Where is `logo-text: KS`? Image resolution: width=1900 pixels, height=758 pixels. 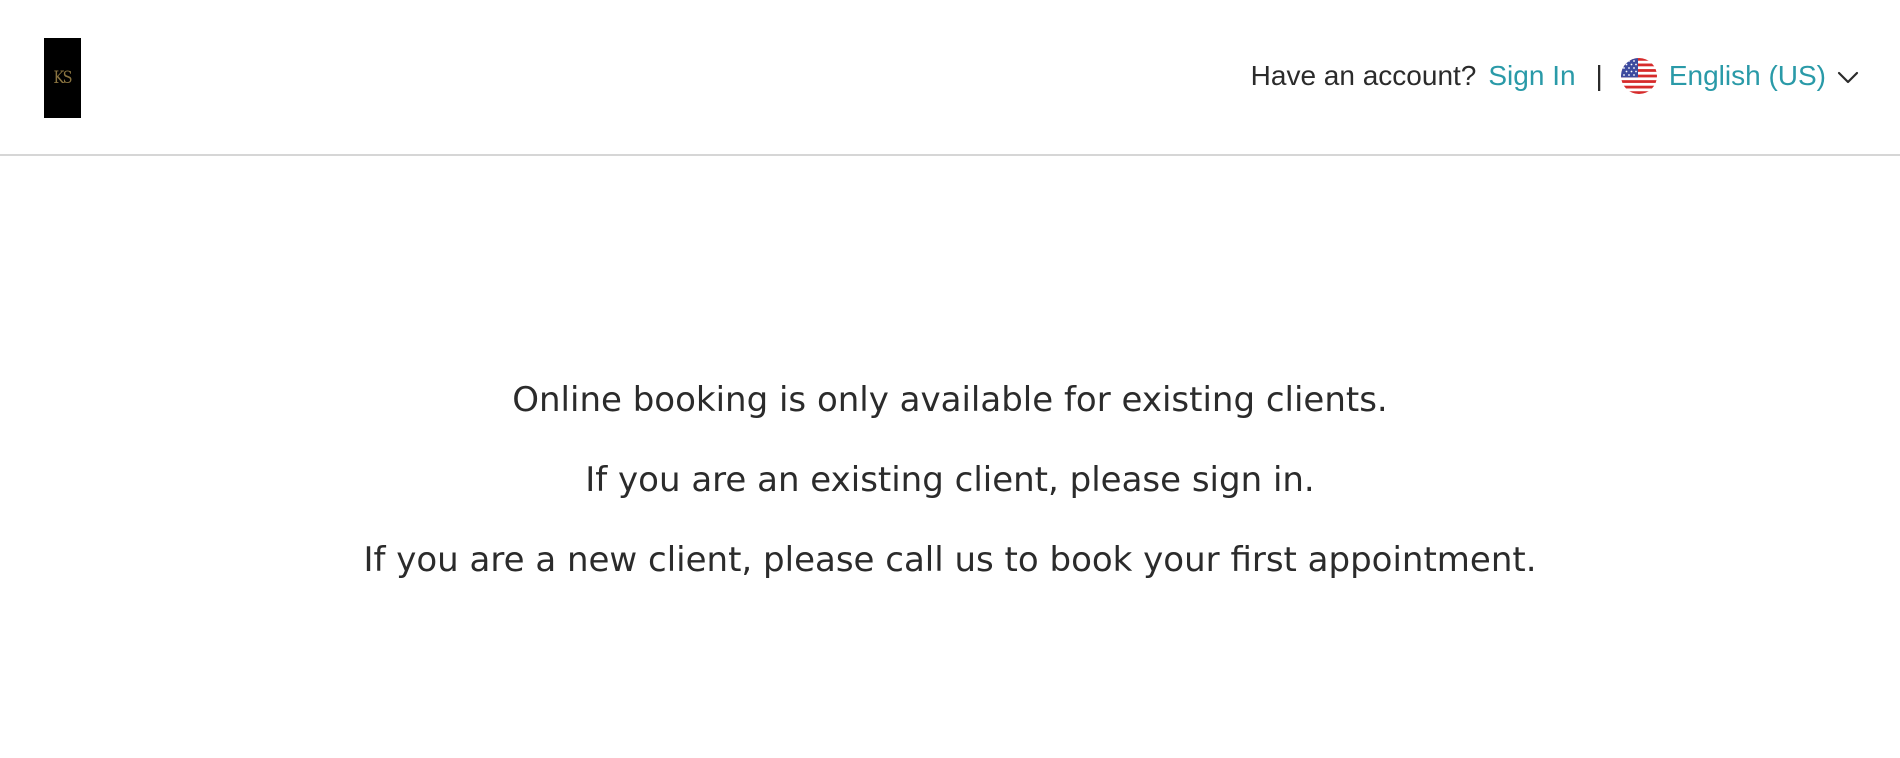 logo-text: KS is located at coordinates (63, 78).